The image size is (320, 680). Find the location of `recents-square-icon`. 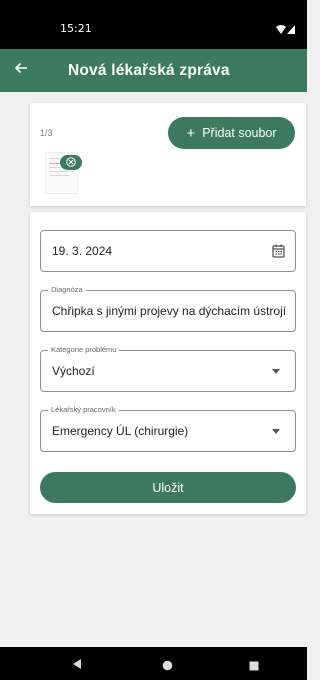

recents-square-icon is located at coordinates (254, 667).